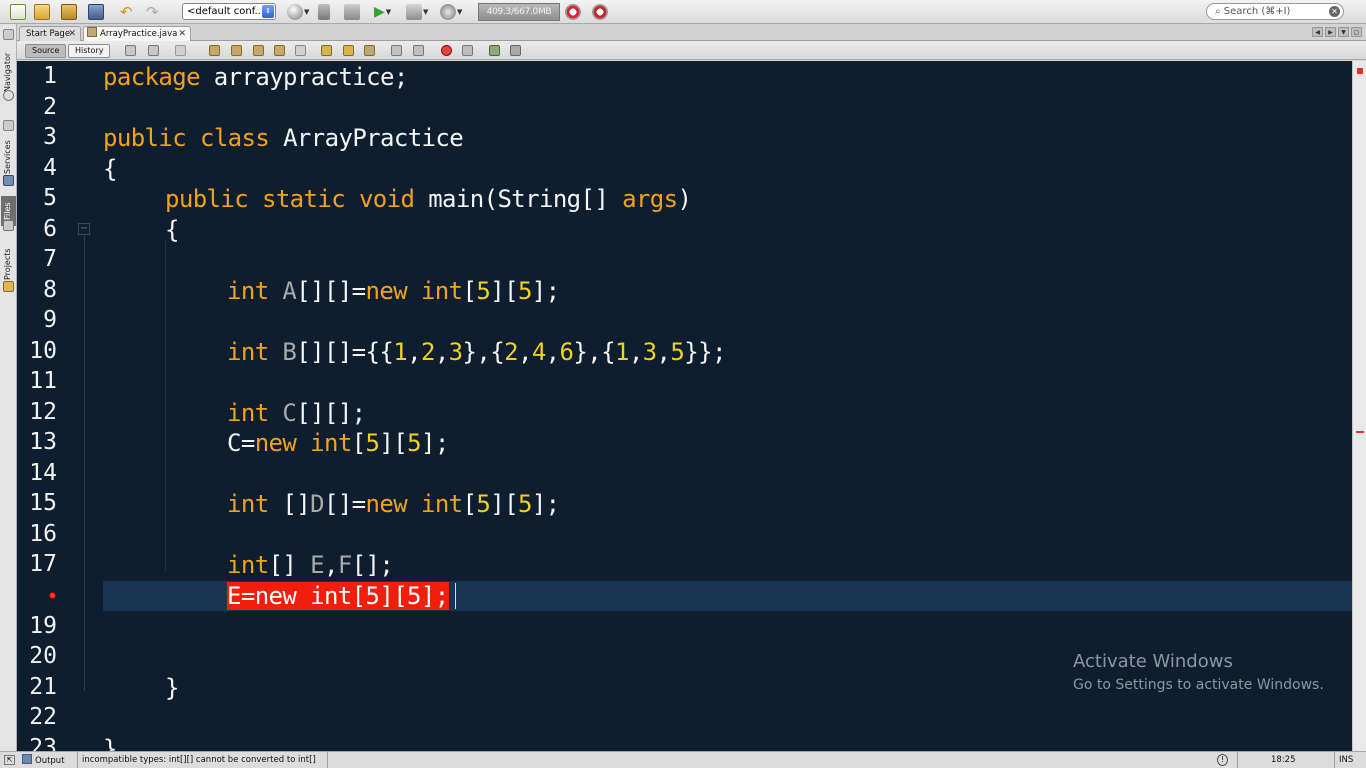 Image resolution: width=1366 pixels, height=768 pixels. I want to click on tab-services: Services, so click(8, 155).